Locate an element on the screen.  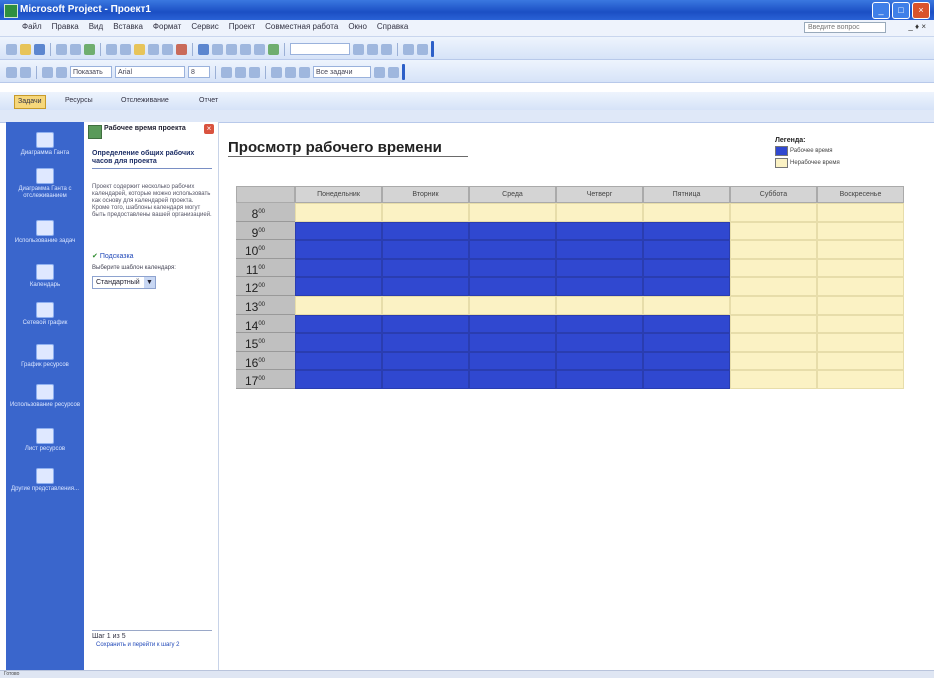
guide-tab-report: Отчет is located at coordinates (208, 101).